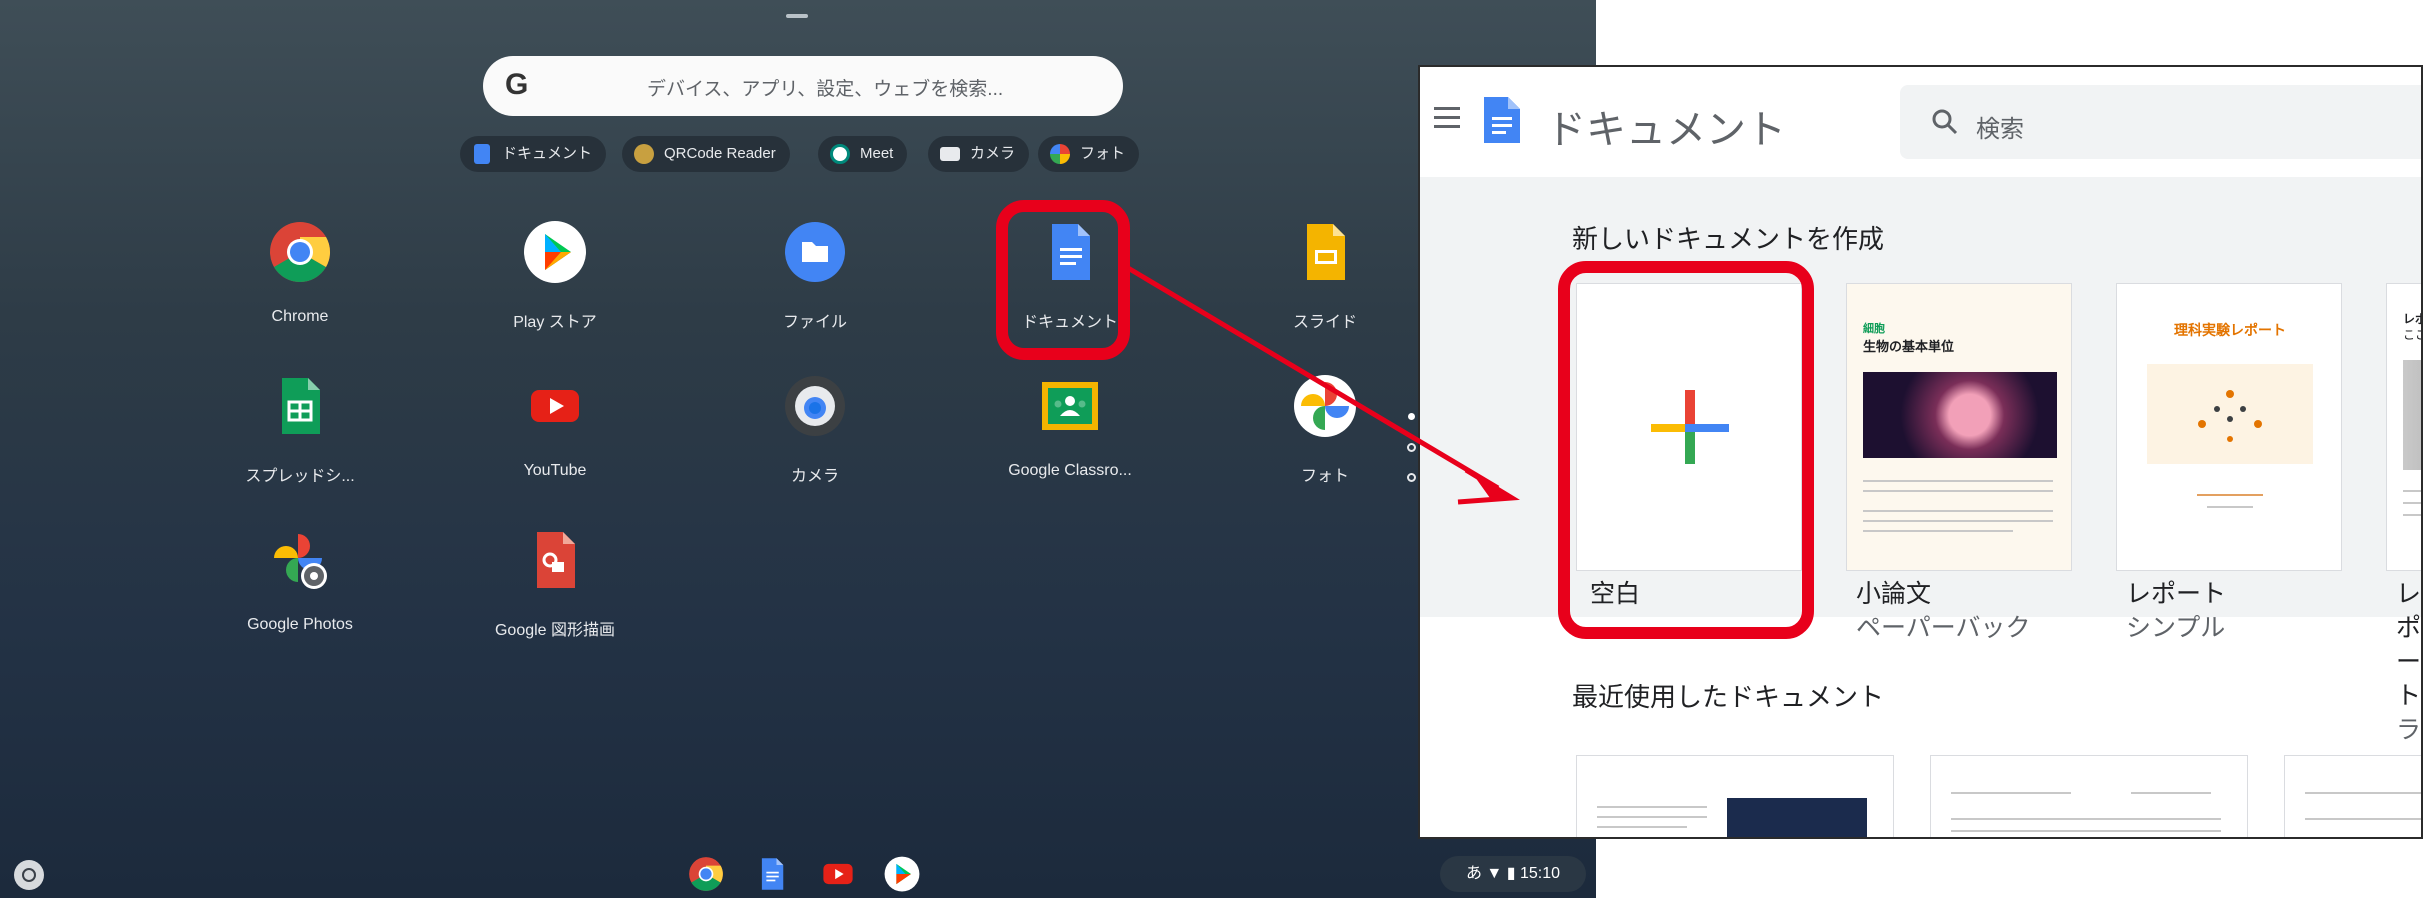 This screenshot has width=2430, height=898. I want to click on app-label: YouTube, so click(555, 470).